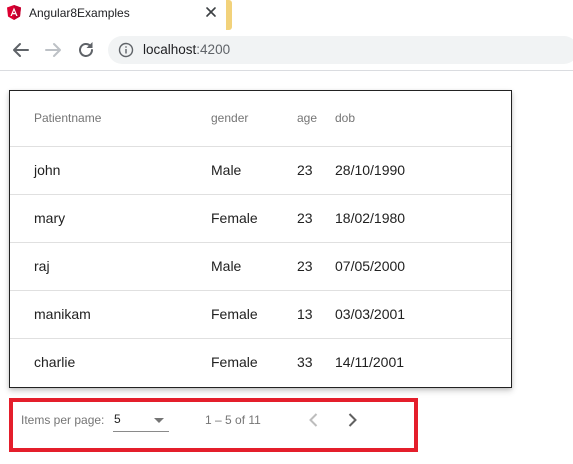 The image size is (573, 464). Describe the element at coordinates (260, 362) in the screenshot. I see `table-row: charlie Female 33 14/11/2001` at that location.